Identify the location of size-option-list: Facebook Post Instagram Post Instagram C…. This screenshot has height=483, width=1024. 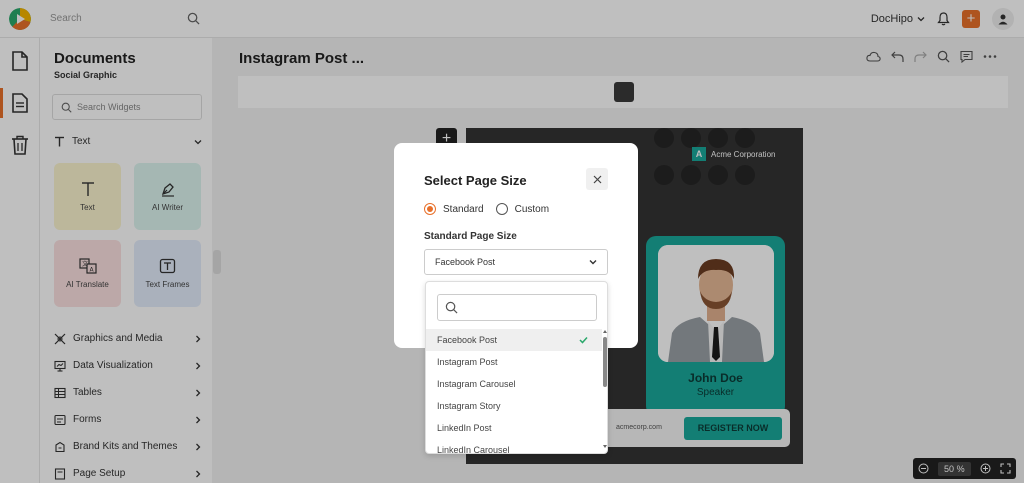
(514, 391).